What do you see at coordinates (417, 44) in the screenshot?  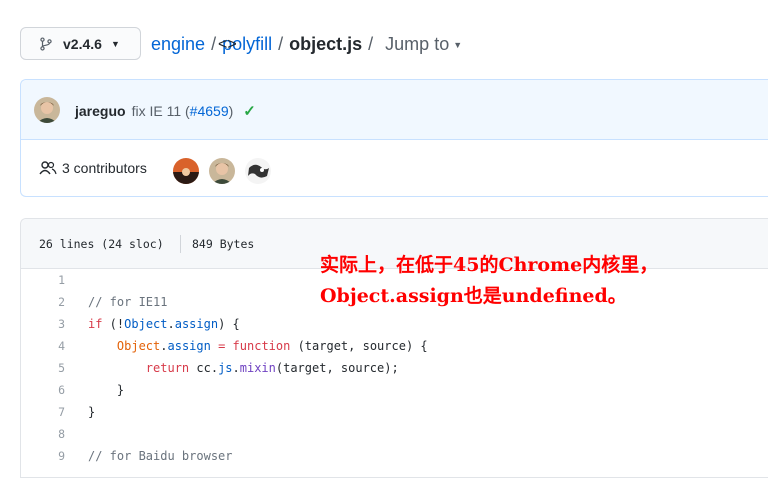 I see `jump-to-label: Jump to` at bounding box center [417, 44].